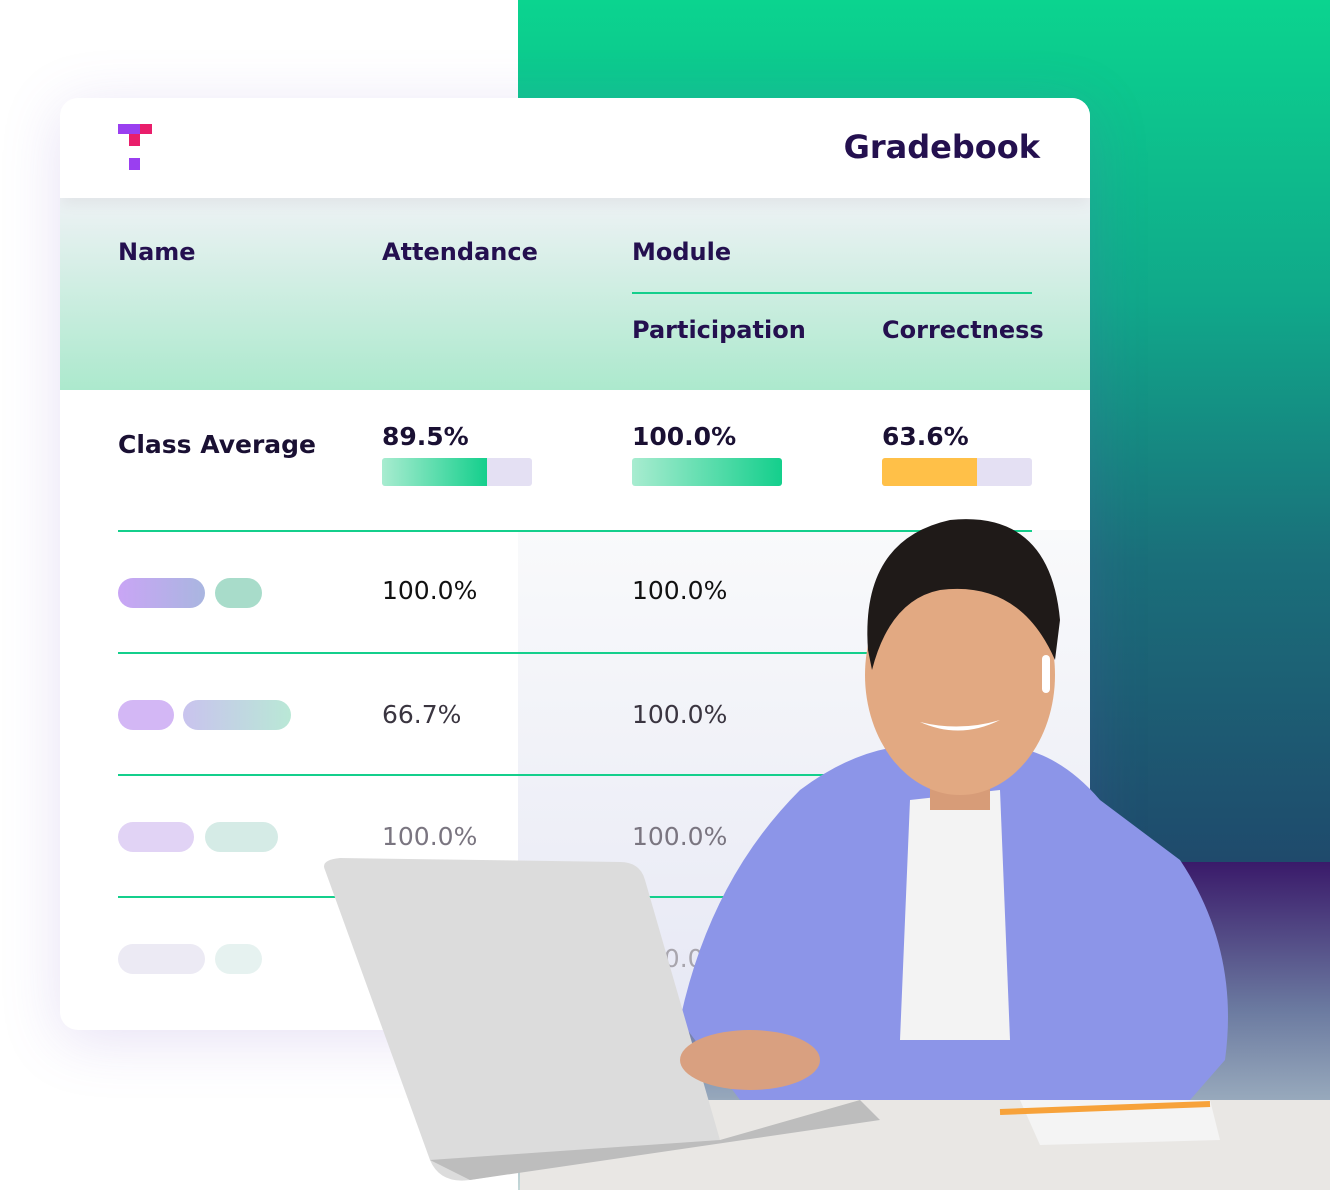 The image size is (1330, 1190). Describe the element at coordinates (684, 436) in the screenshot. I see `participation-average: 100.0%` at that location.